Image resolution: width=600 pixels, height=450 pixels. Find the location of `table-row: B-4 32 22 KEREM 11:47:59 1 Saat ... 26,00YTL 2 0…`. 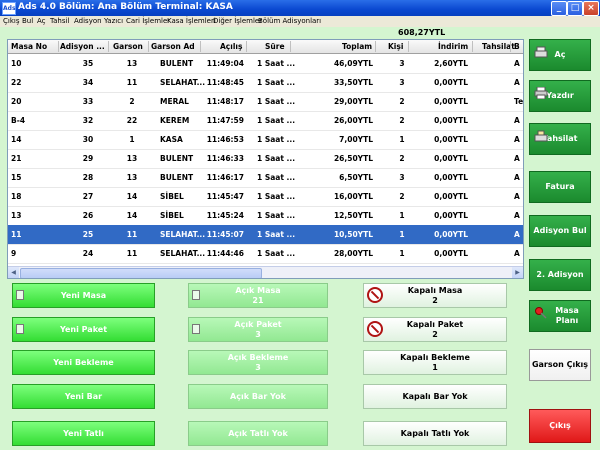

table-row: B-4 32 22 KEREM 11:47:59 1 Saat ... 26,00YTL 2 0… is located at coordinates (265, 121).